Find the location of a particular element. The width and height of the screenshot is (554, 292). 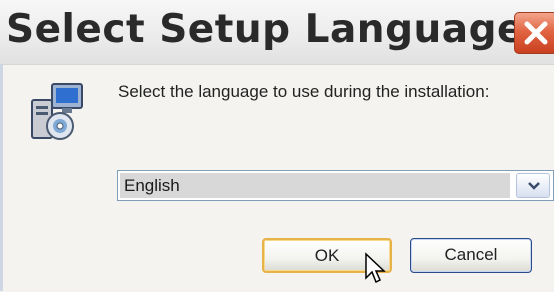

close-button is located at coordinates (534, 33).